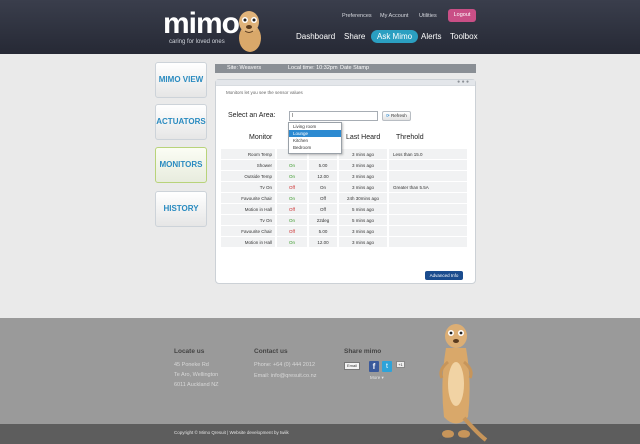 The width and height of the screenshot is (640, 444). I want to click on panel-options-icon: ● ● ●, so click(463, 82).